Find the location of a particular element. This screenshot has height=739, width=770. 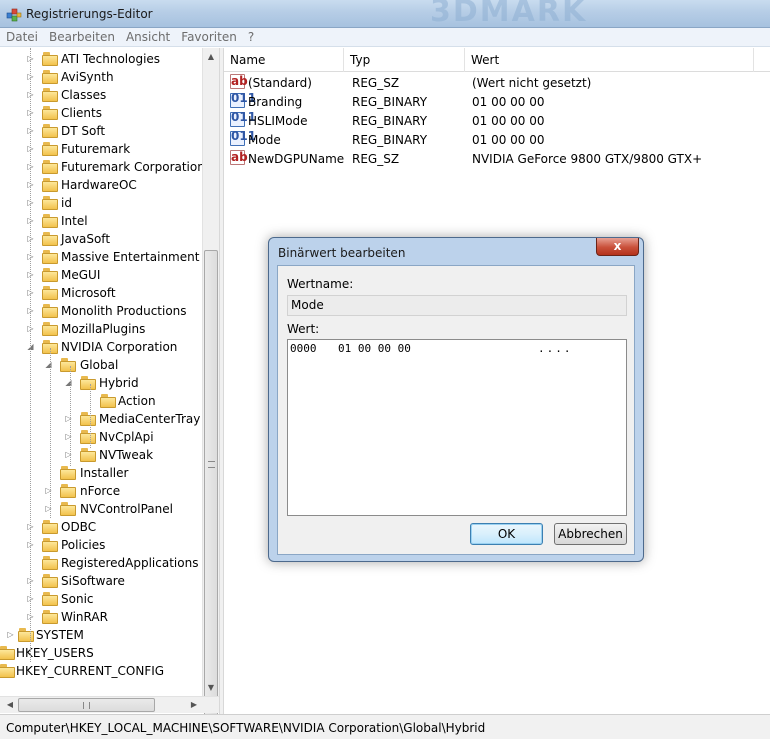

cell-name: Mode is located at coordinates (264, 140).